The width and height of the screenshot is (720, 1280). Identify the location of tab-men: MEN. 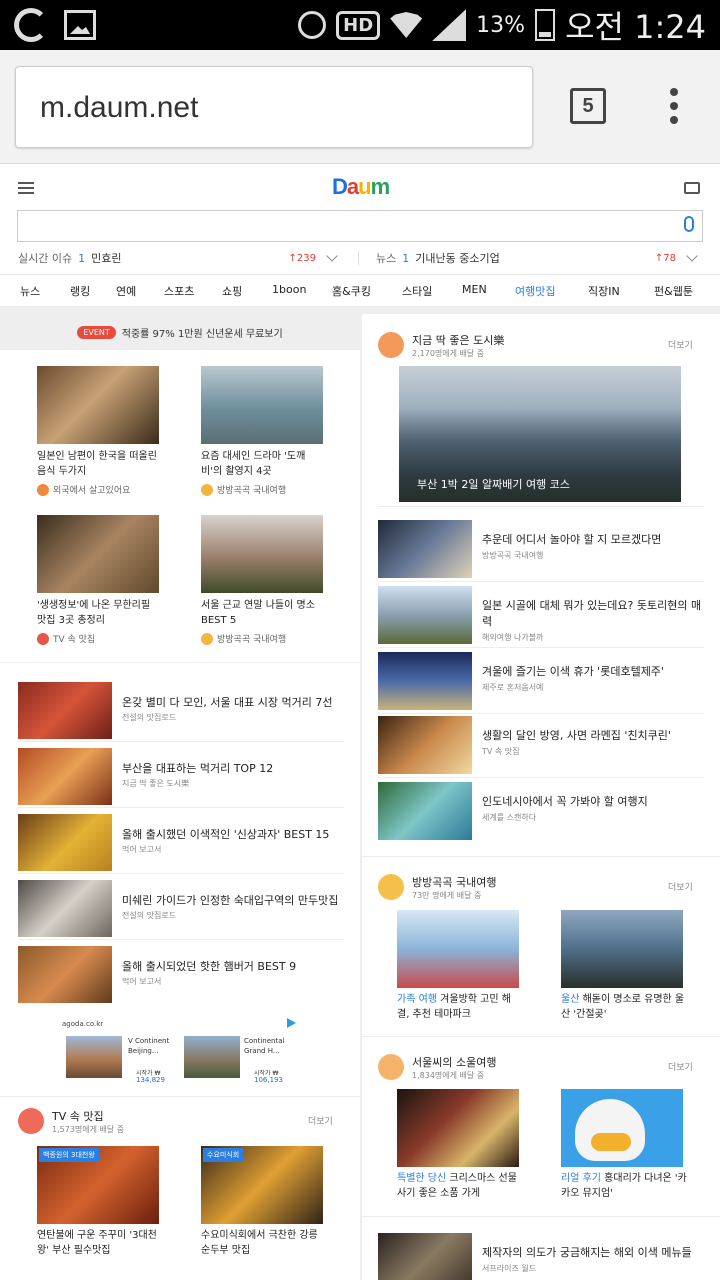
(474, 289).